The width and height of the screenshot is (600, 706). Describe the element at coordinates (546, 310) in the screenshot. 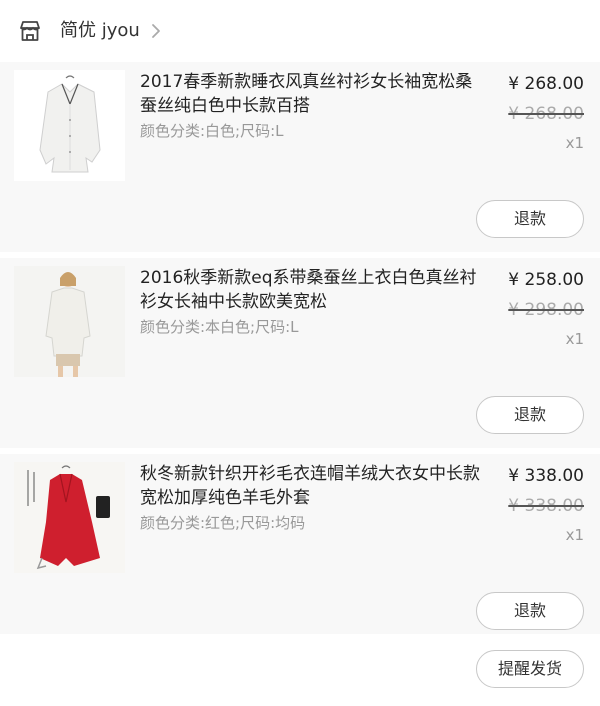

I see `original-price: ¥ 298.00` at that location.